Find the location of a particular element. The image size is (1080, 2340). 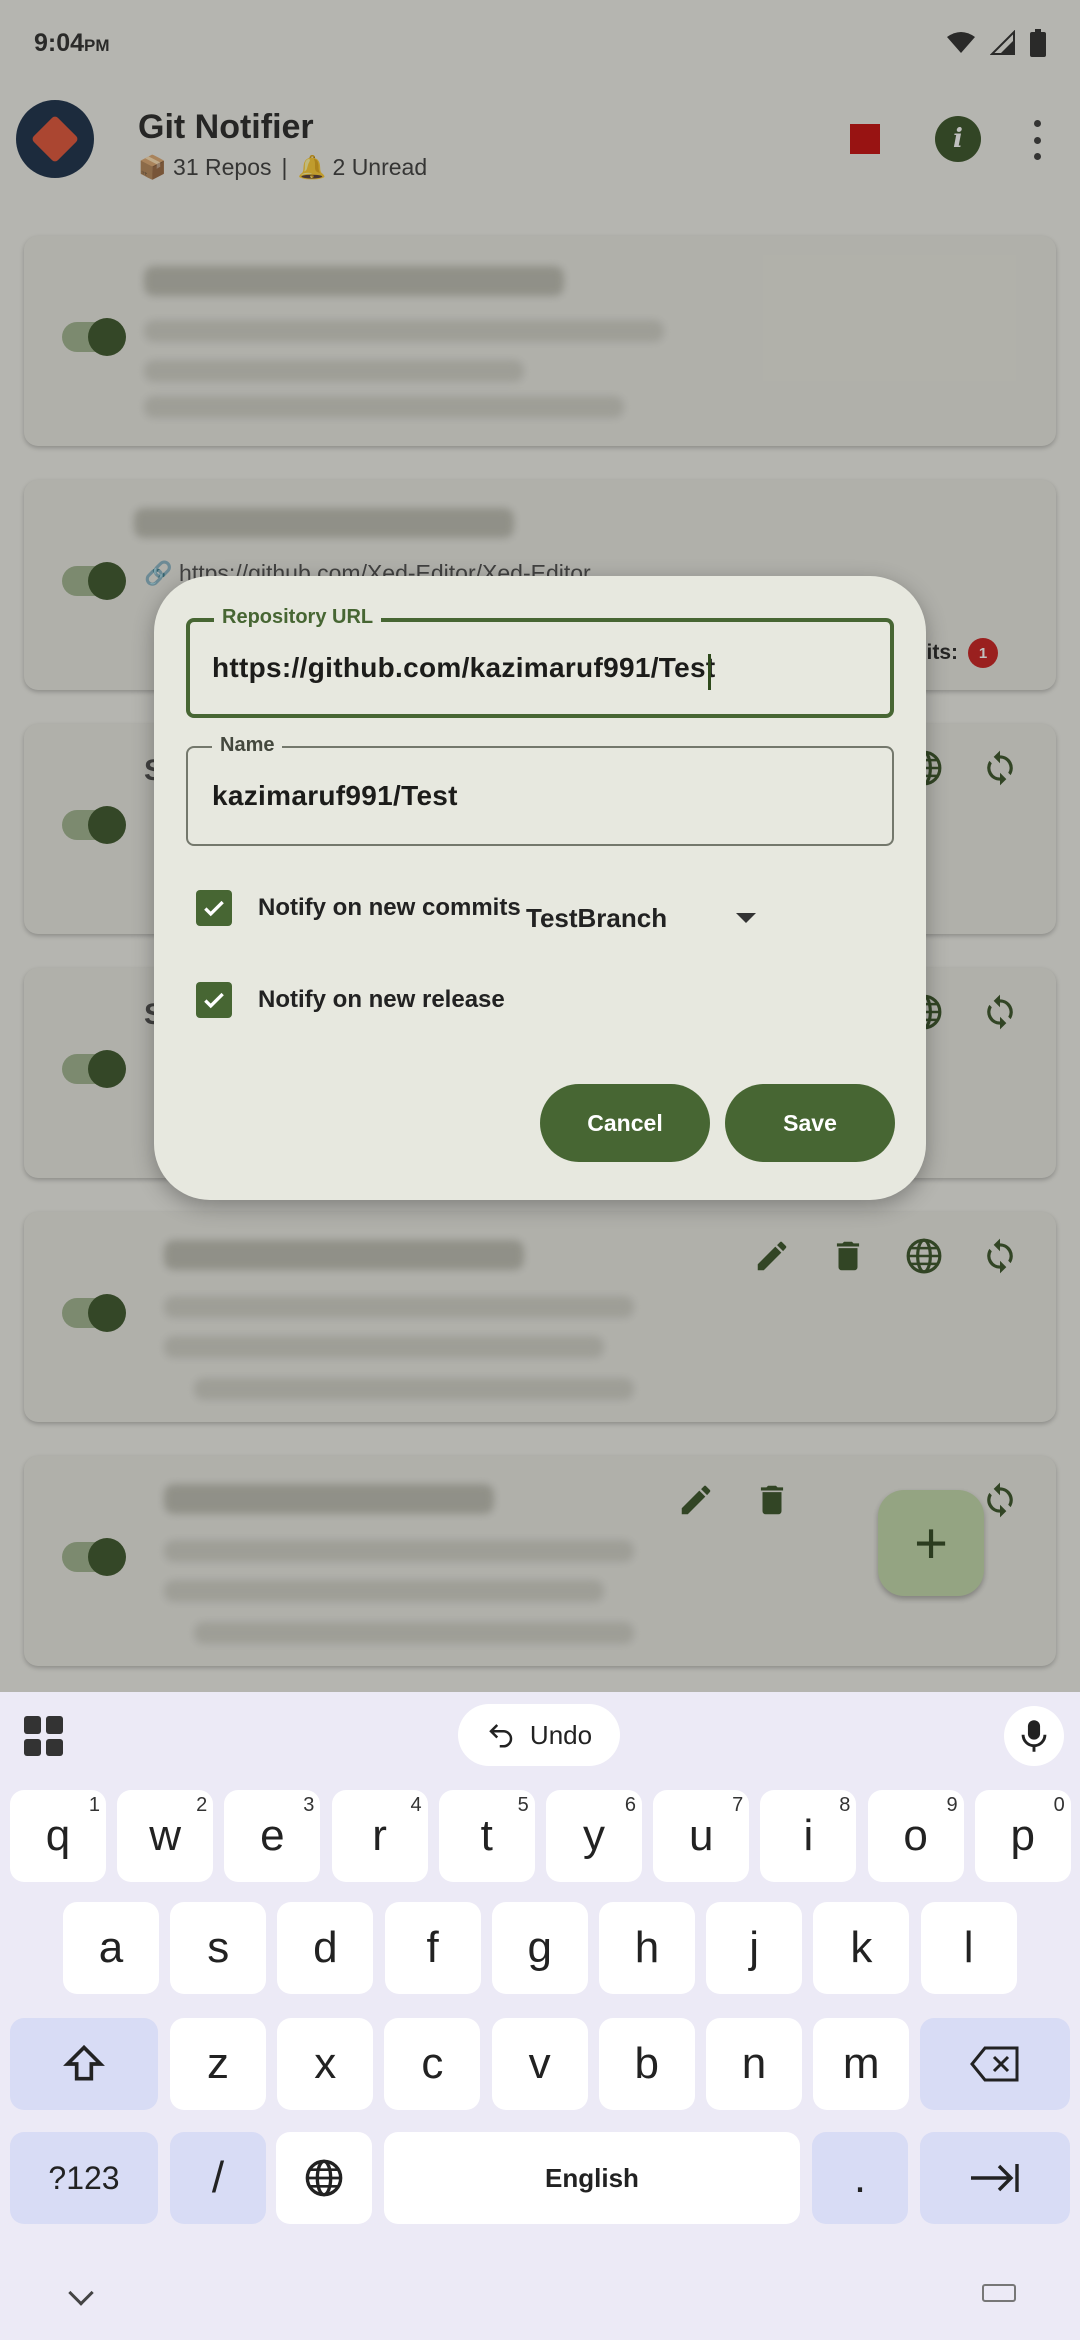

microphone-icon is located at coordinates (1034, 1736).